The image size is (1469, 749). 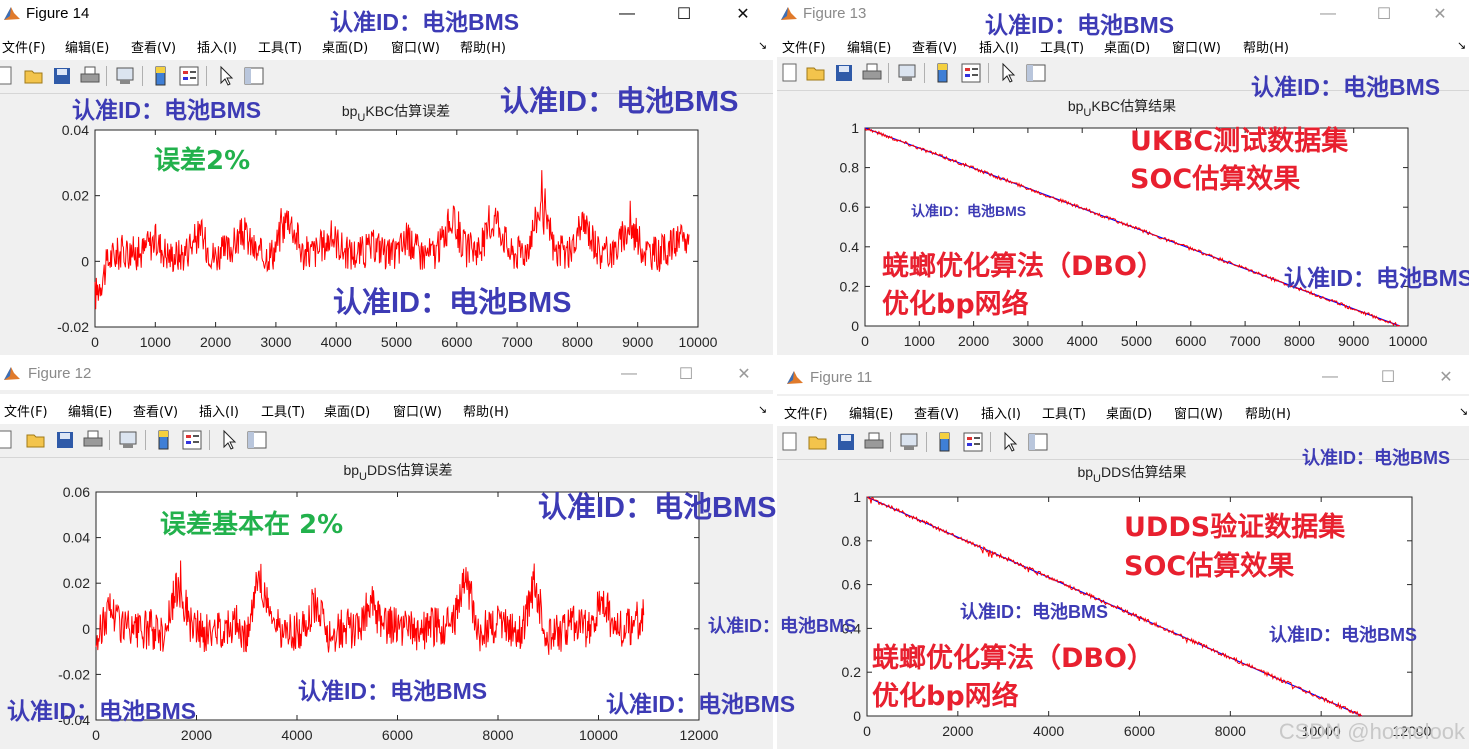 What do you see at coordinates (1082, 341) in the screenshot?
I see `x-tick-label: 4000` at bounding box center [1082, 341].